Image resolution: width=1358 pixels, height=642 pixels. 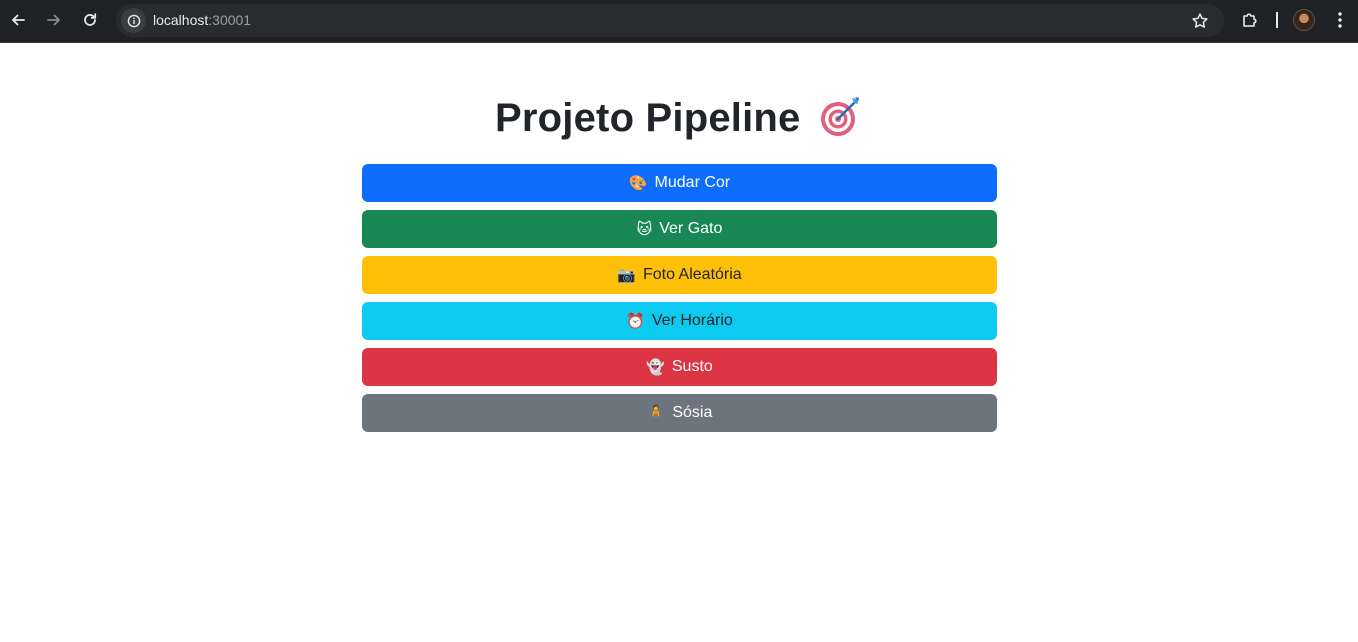 I want to click on profile-avatar, so click(x=1304, y=20).